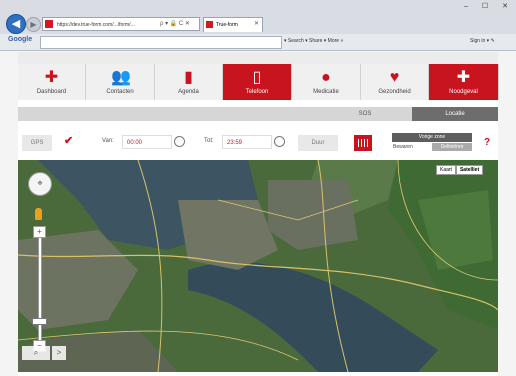 The image size is (516, 376). What do you see at coordinates (108, 141) in the screenshot?
I see `van-label: Van:` at bounding box center [108, 141].